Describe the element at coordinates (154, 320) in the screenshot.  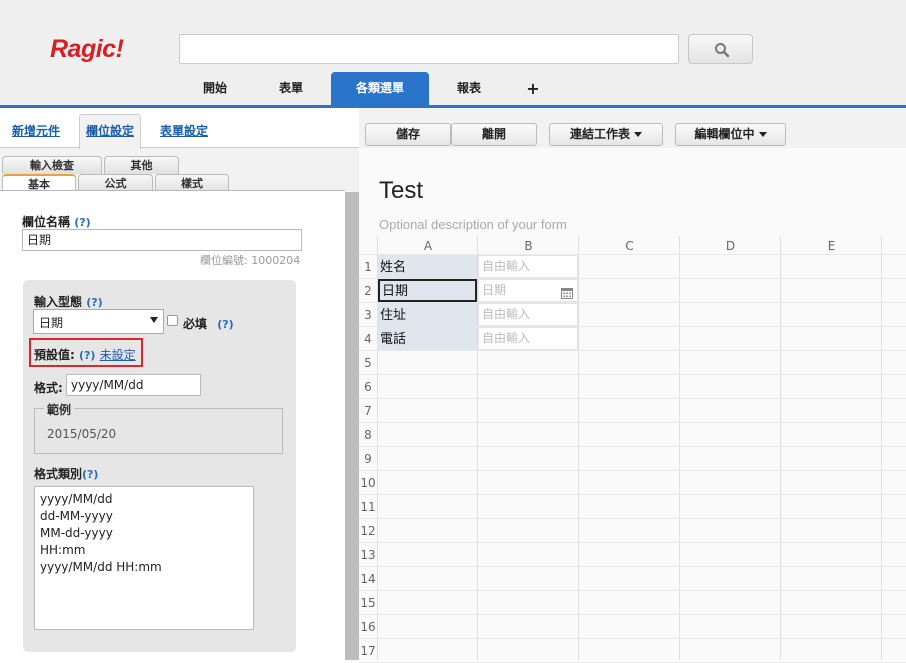
I see `chevron-down-icon` at that location.